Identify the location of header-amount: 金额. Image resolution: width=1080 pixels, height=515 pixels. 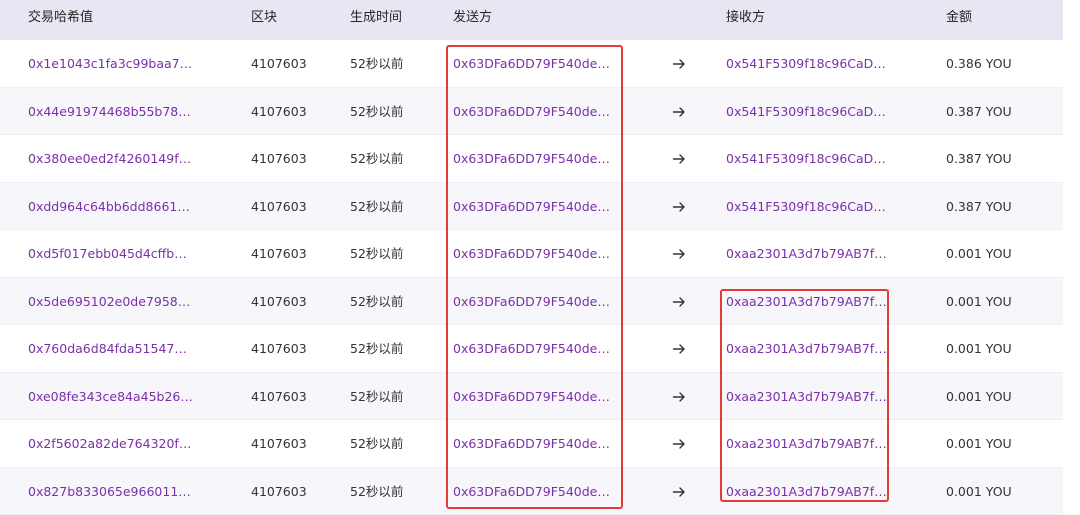
(959, 17).